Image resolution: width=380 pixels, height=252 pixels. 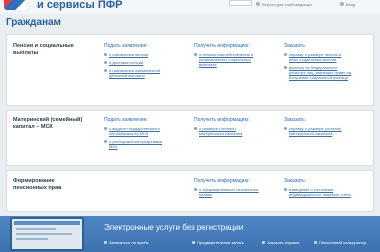 I want to click on pension-calculator-link: Пенсионный калькулятор, so click(x=340, y=242).